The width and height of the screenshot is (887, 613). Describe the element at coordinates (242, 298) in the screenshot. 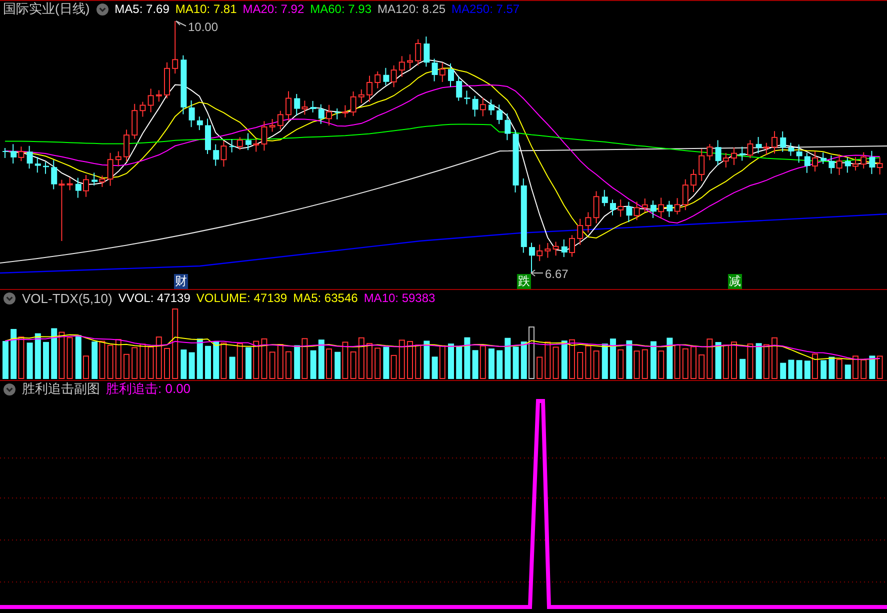

I see `legend-value: VOLUME: 47139` at that location.